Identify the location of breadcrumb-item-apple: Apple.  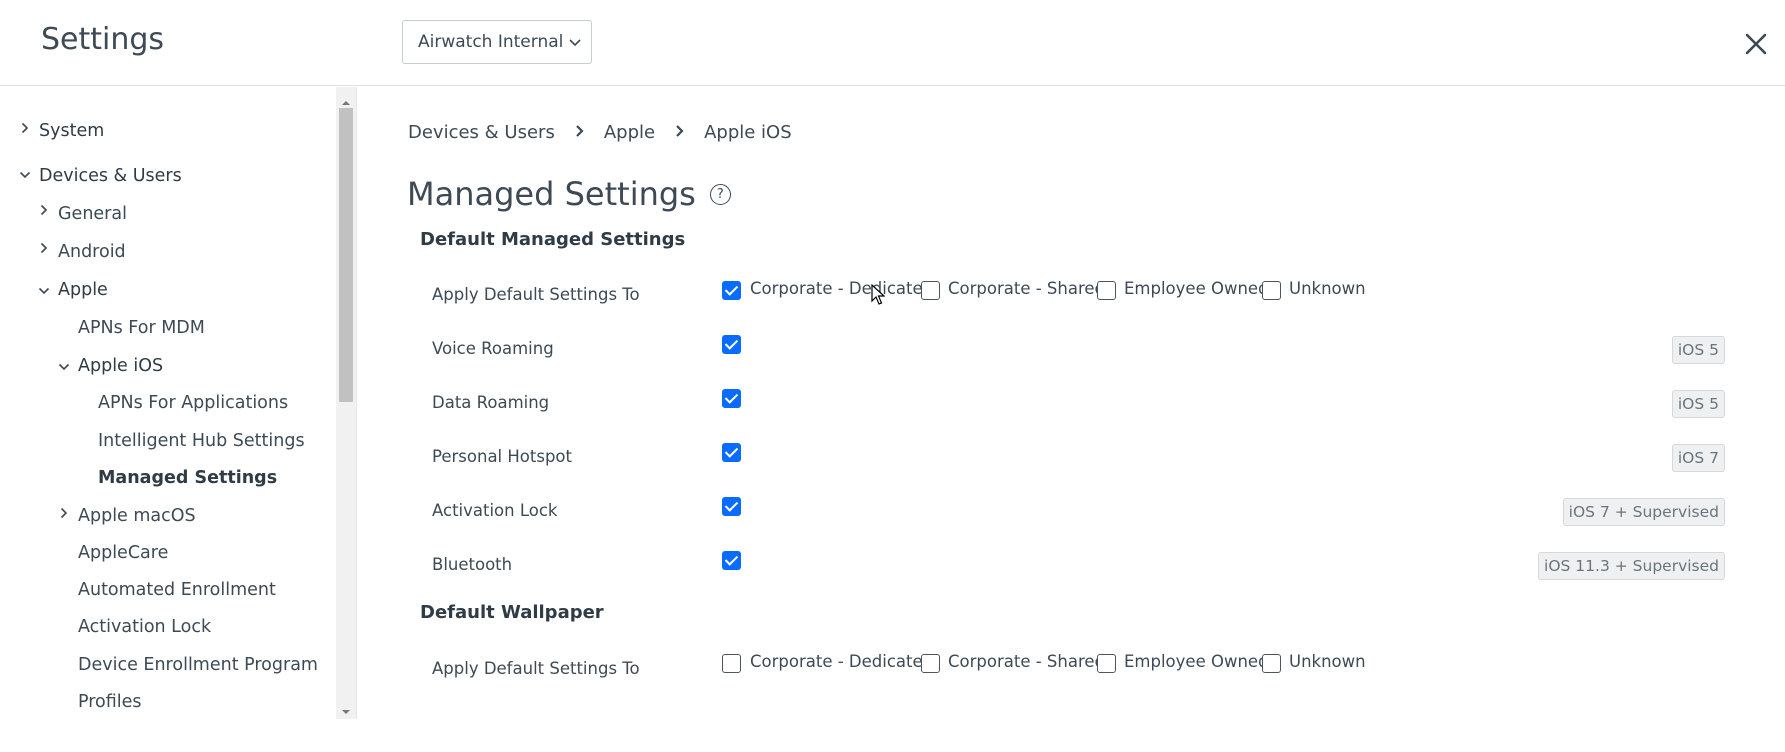
(629, 132).